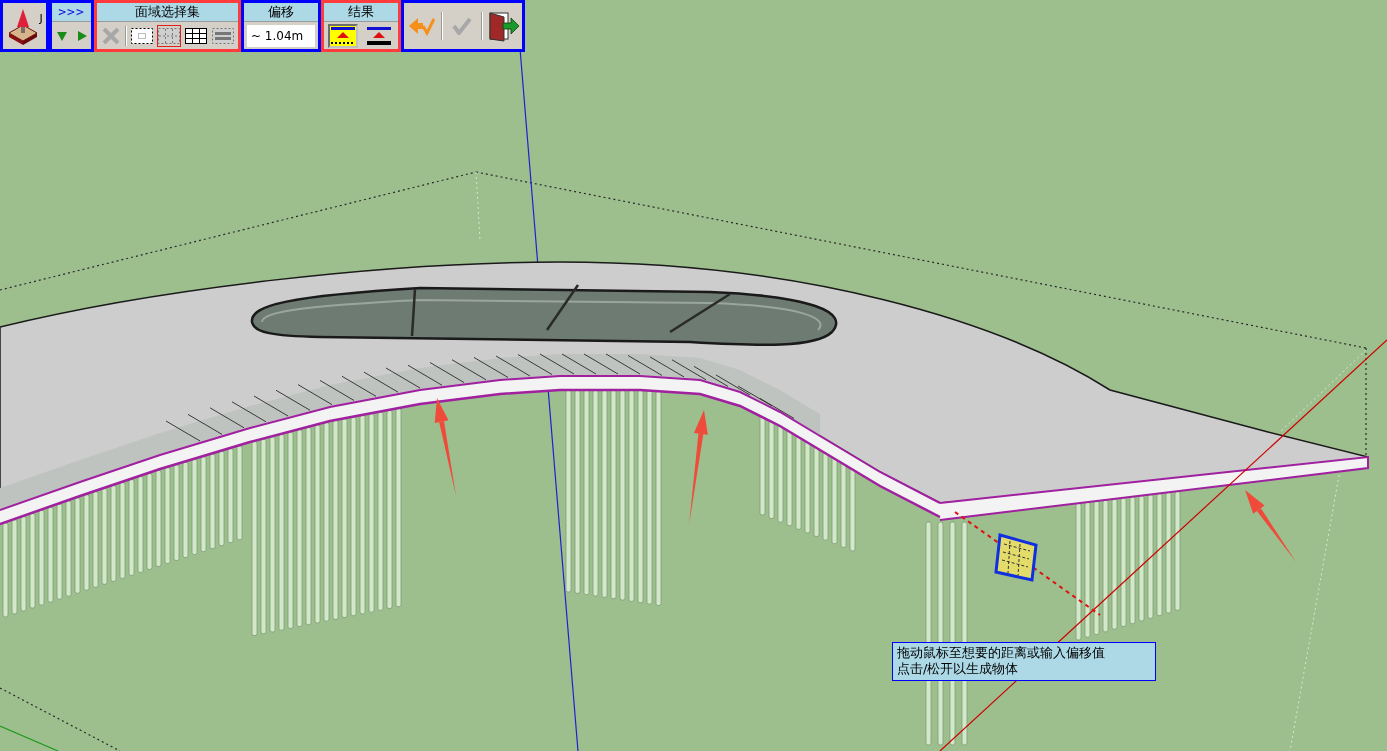 This screenshot has width=1387, height=751. What do you see at coordinates (23, 26) in the screenshot?
I see `logo-icon` at bounding box center [23, 26].